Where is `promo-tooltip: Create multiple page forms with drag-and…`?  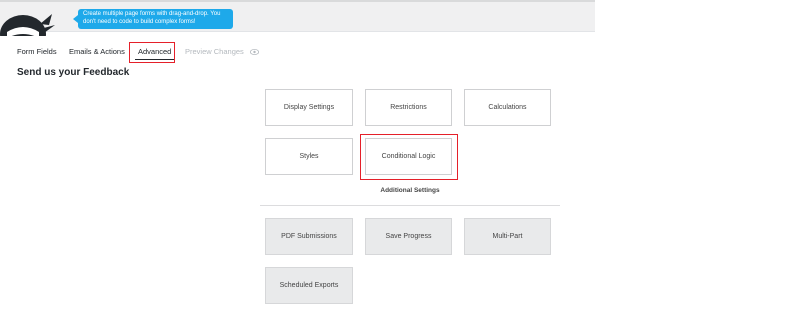
promo-tooltip: Create multiple page forms with drag-and… is located at coordinates (153, 19).